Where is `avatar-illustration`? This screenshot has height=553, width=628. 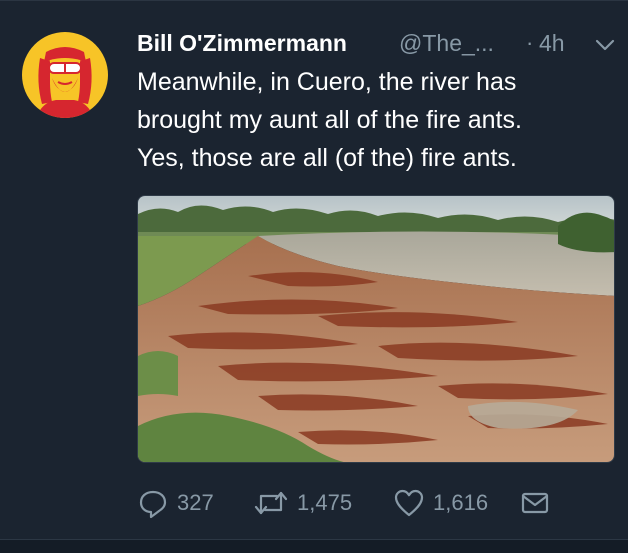 avatar-illustration is located at coordinates (65, 82).